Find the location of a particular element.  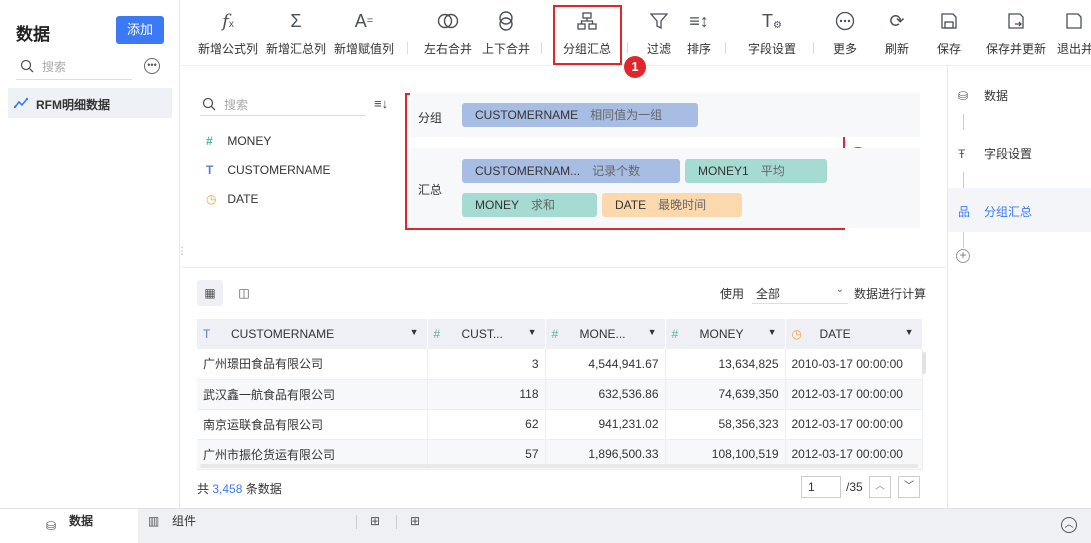

table-cell: 武汉鑫一航食品有限公司 is located at coordinates (312, 394).